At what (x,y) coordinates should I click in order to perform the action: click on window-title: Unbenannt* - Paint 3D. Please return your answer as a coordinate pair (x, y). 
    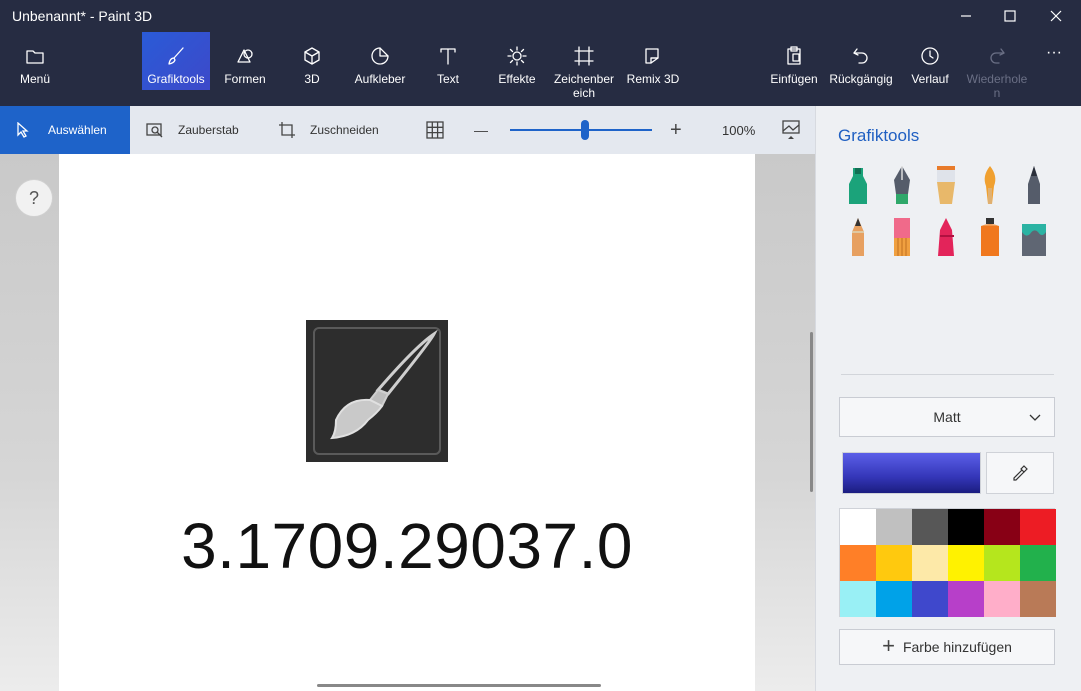
    Looking at the image, I should click on (82, 16).